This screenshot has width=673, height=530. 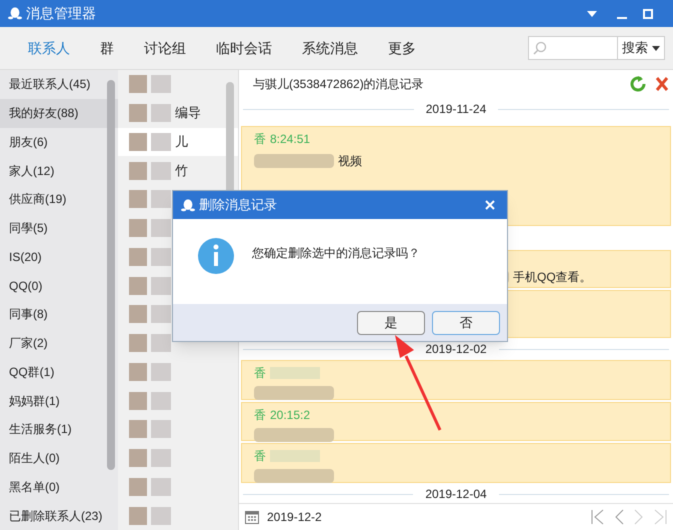 I want to click on previous-icon, so click(x=619, y=517).